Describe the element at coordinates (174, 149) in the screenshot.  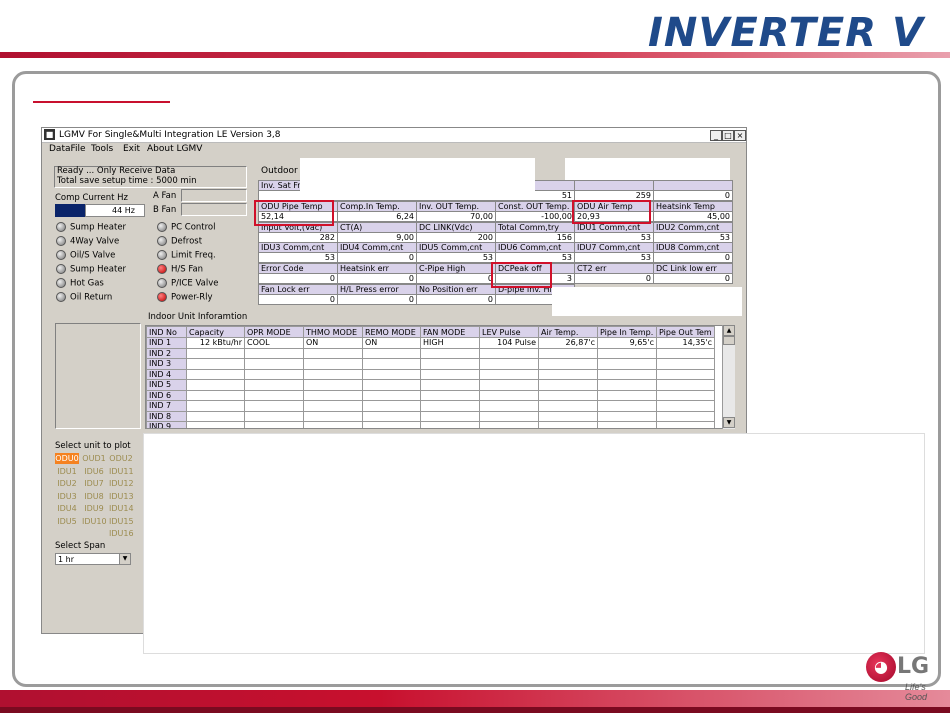
I see `menu-about: About LGMV` at that location.